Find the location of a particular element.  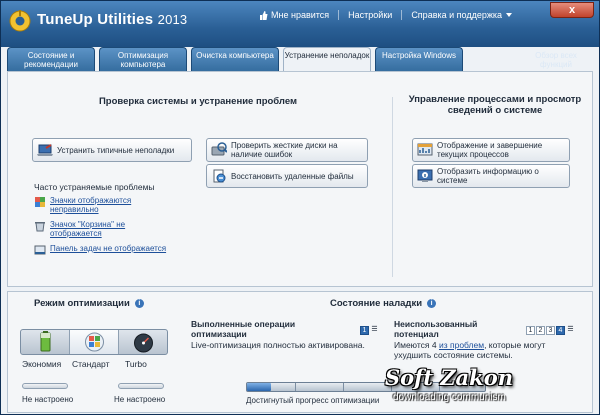

maintenance-state-title: Состояние наладки i is located at coordinates (383, 303).